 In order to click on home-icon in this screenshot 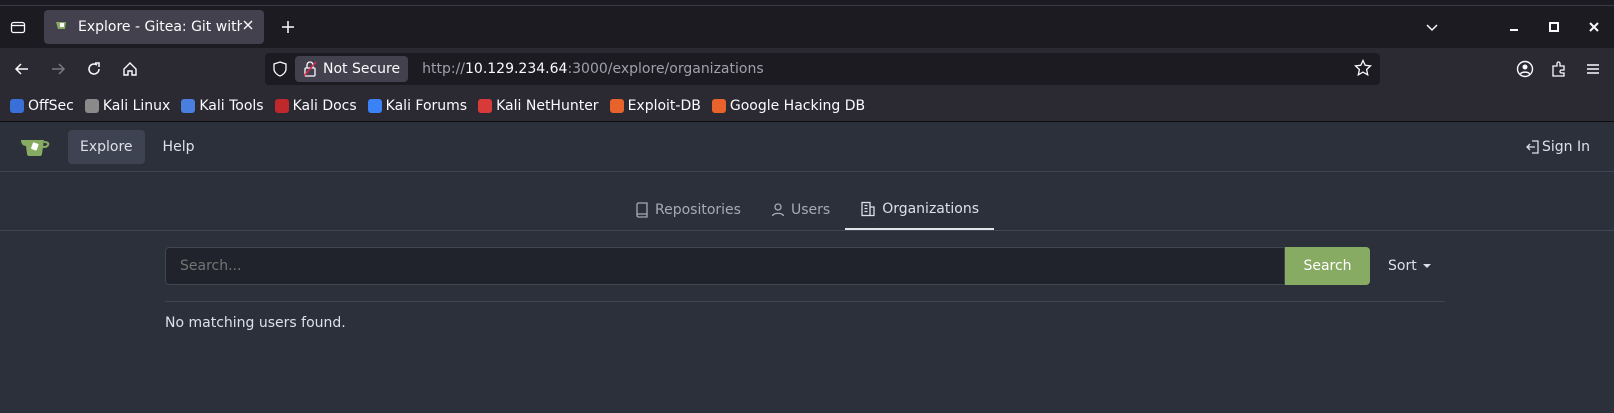, I will do `click(130, 69)`.